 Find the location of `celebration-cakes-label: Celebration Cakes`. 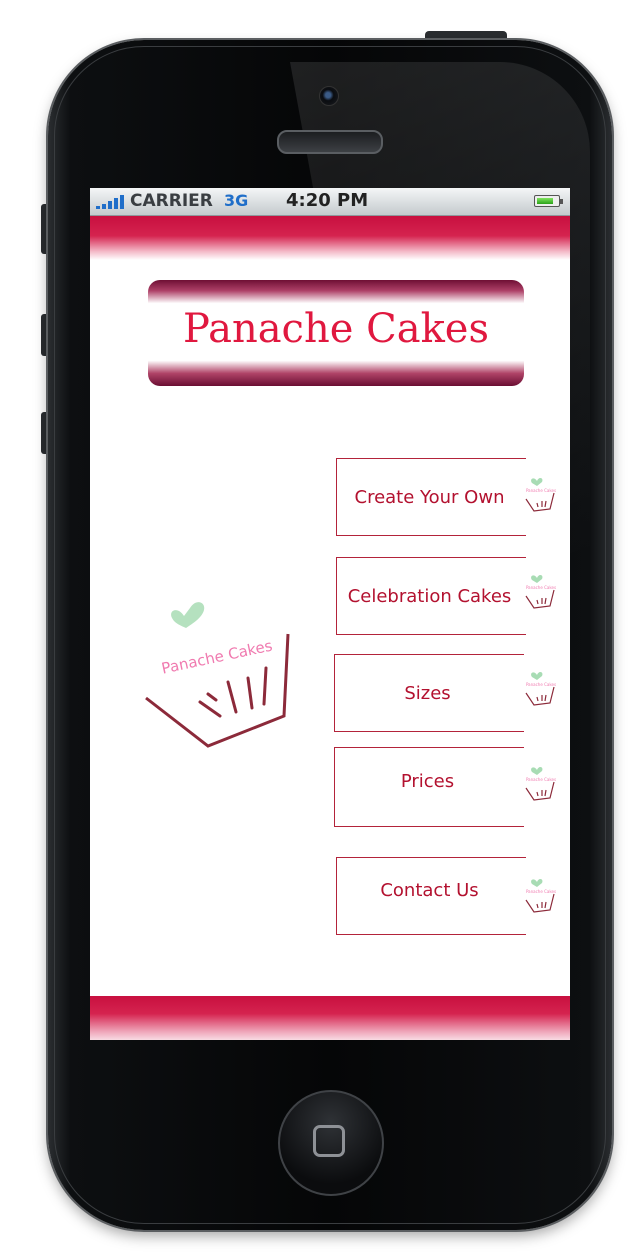

celebration-cakes-label: Celebration Cakes is located at coordinates (429, 596).